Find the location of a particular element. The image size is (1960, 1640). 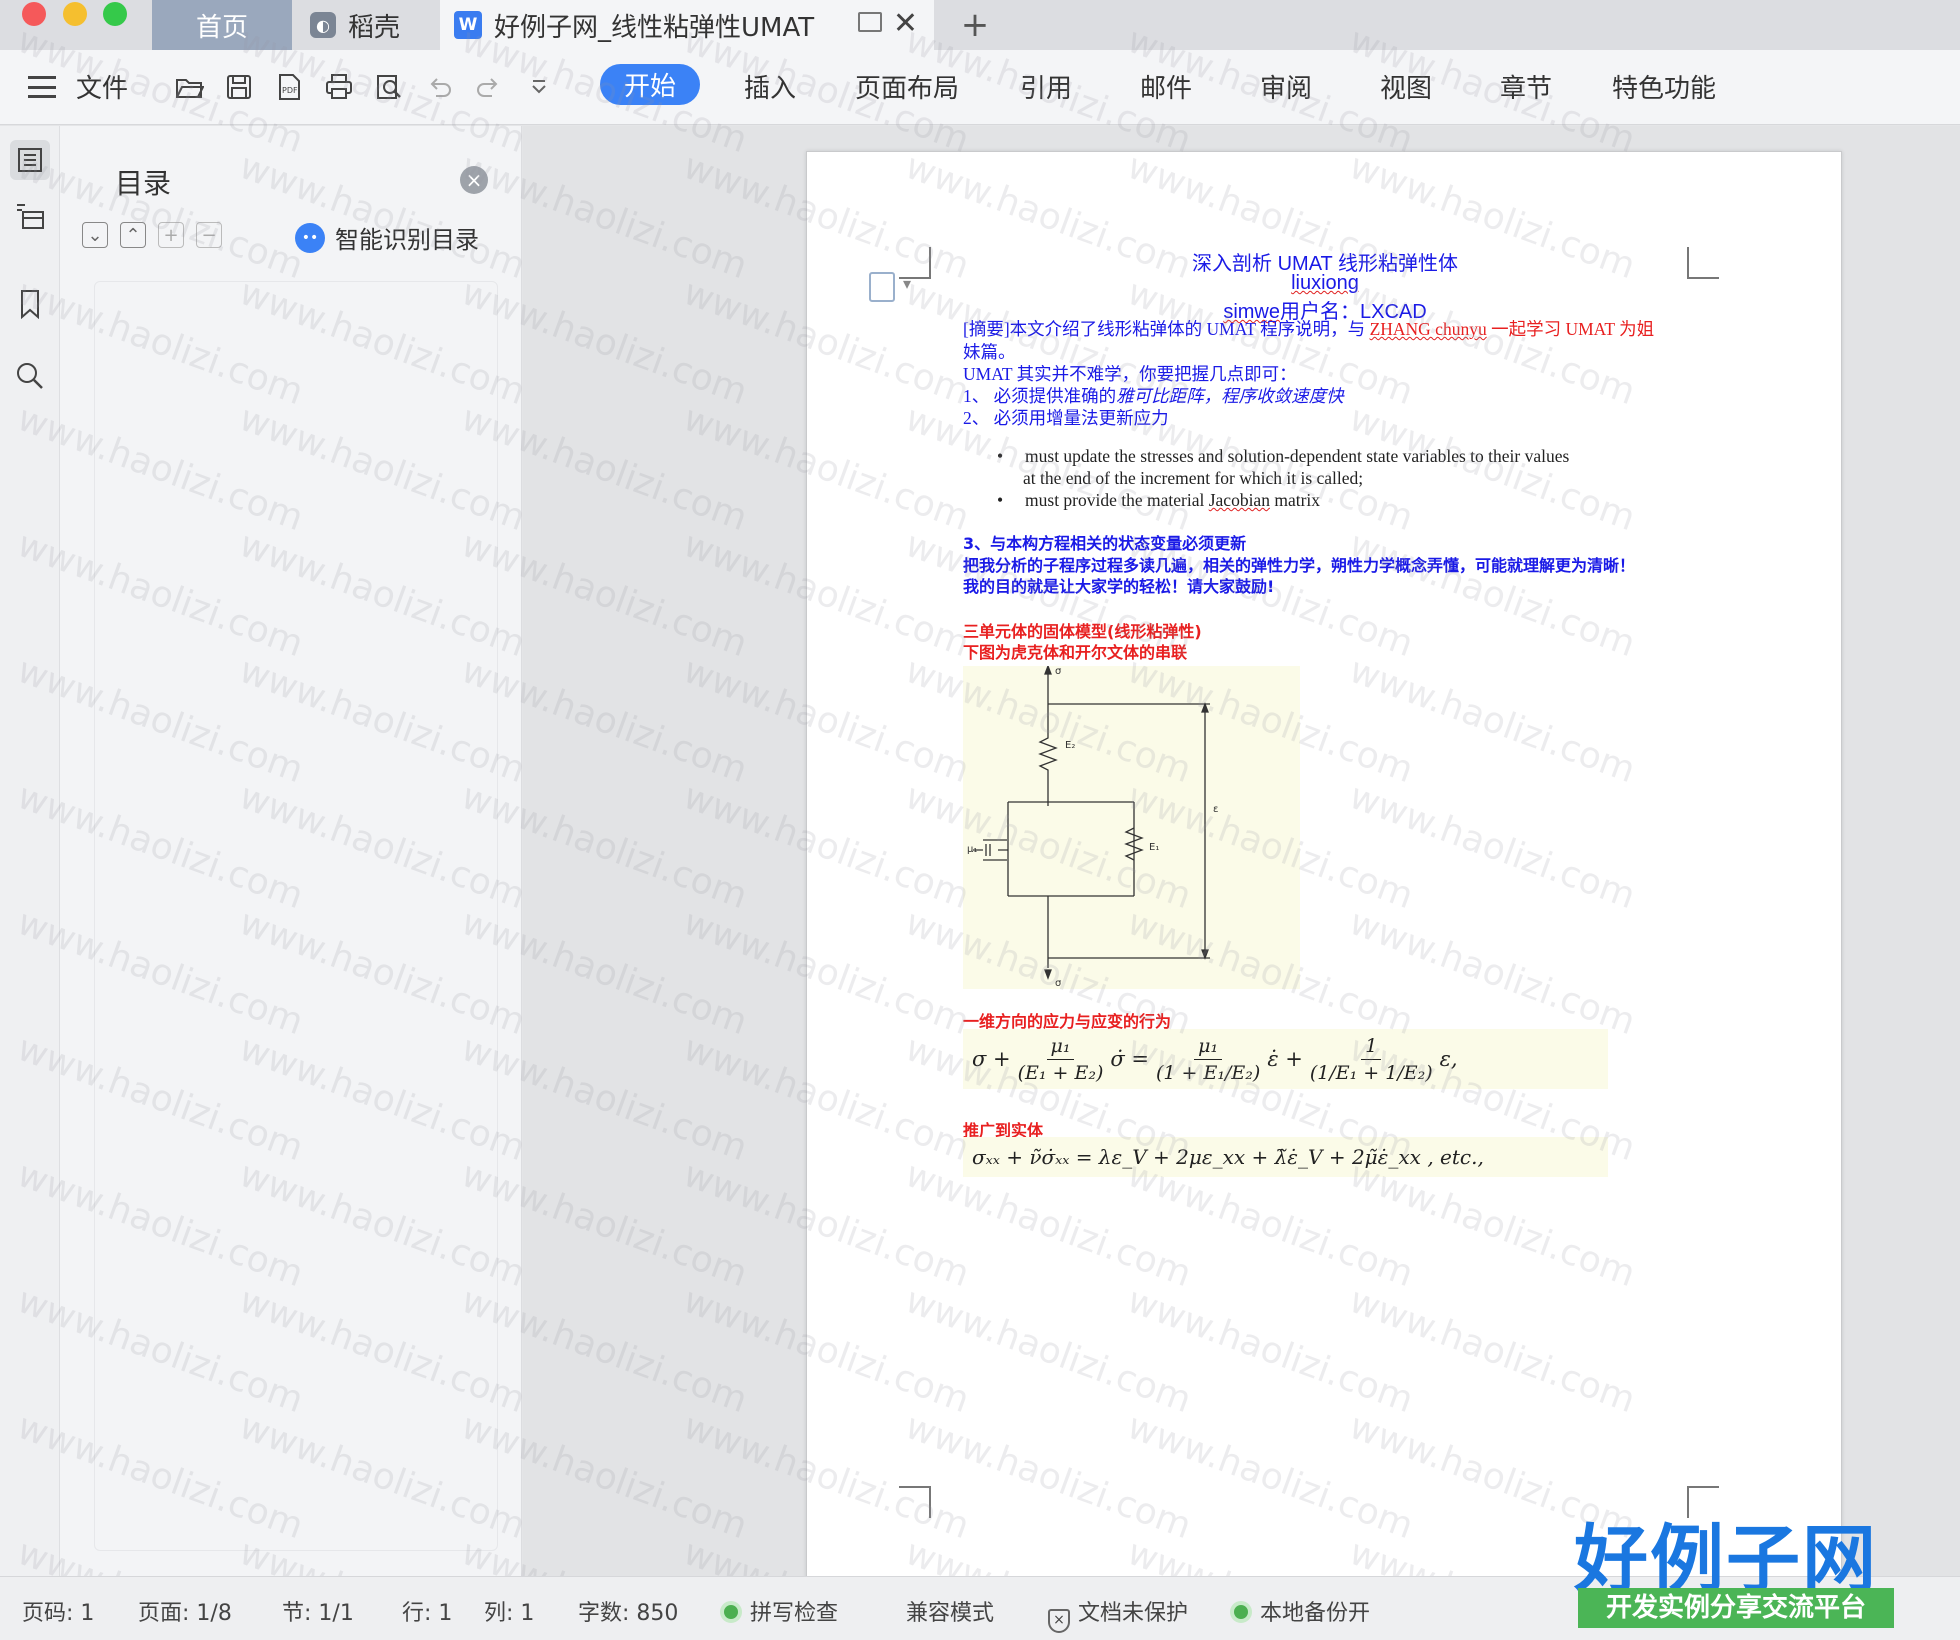

redo-icon is located at coordinates (489, 87).